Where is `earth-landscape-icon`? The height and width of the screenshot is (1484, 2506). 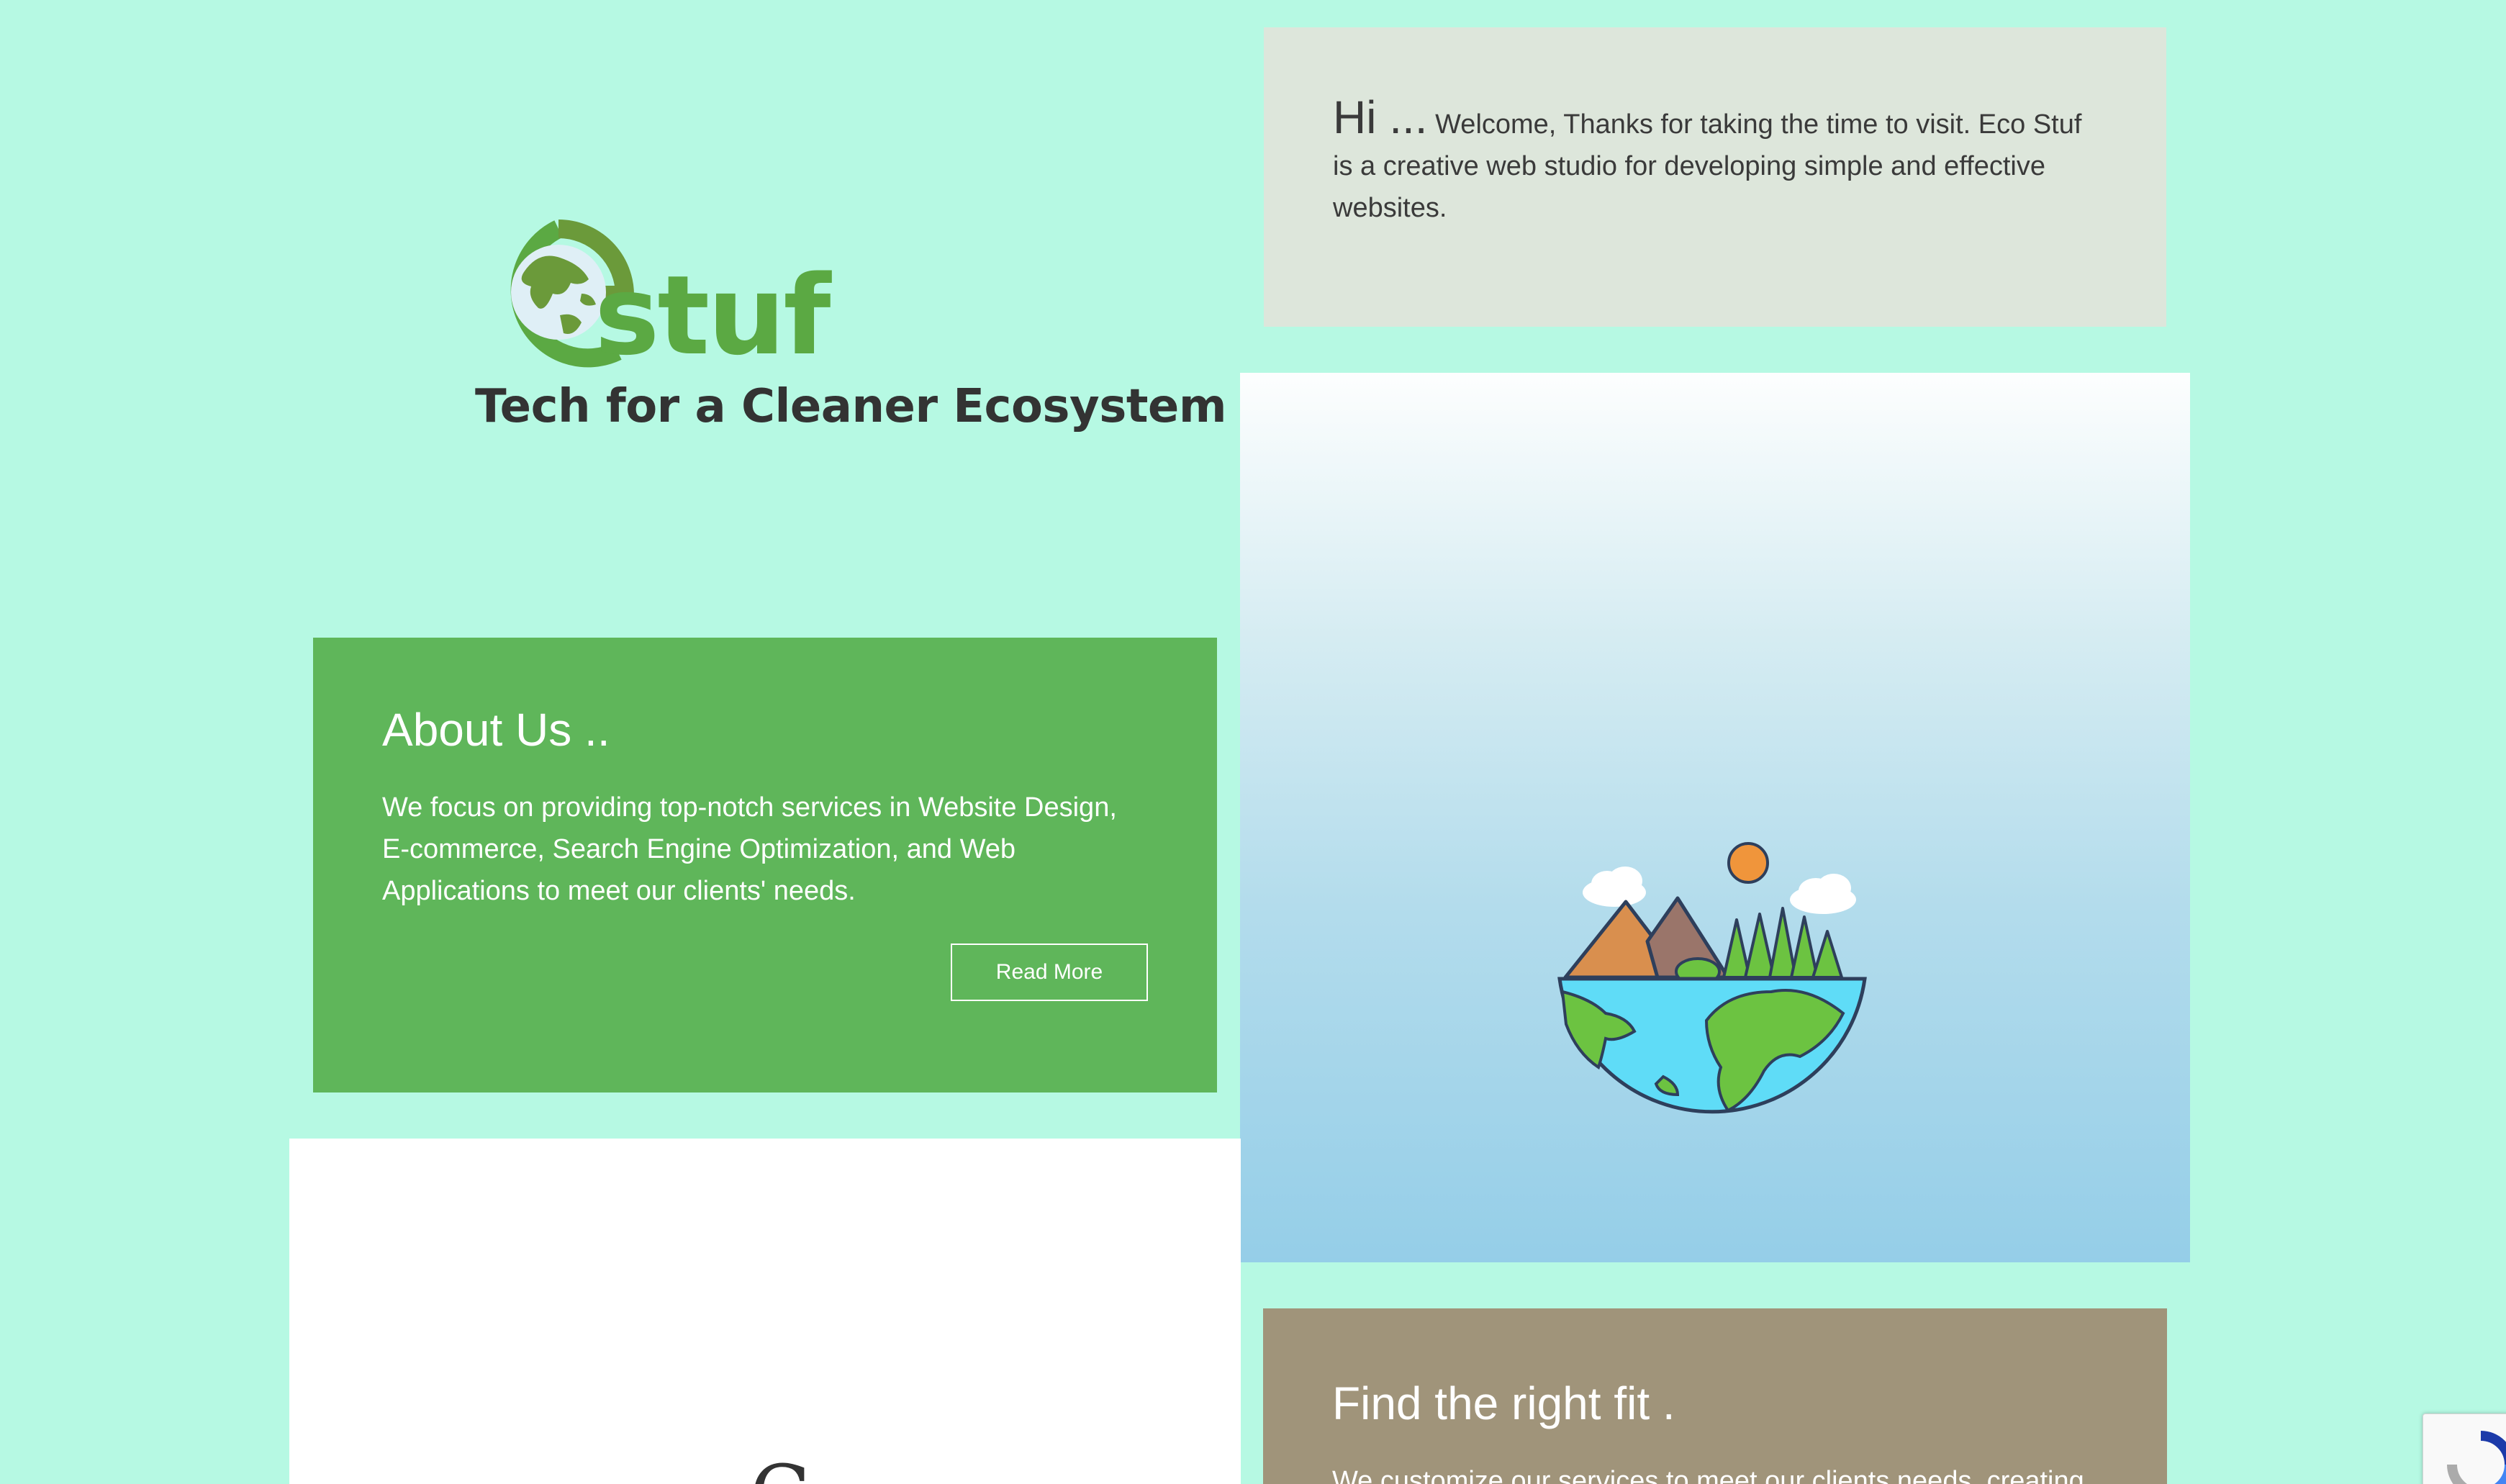
earth-landscape-icon is located at coordinates (1712, 978).